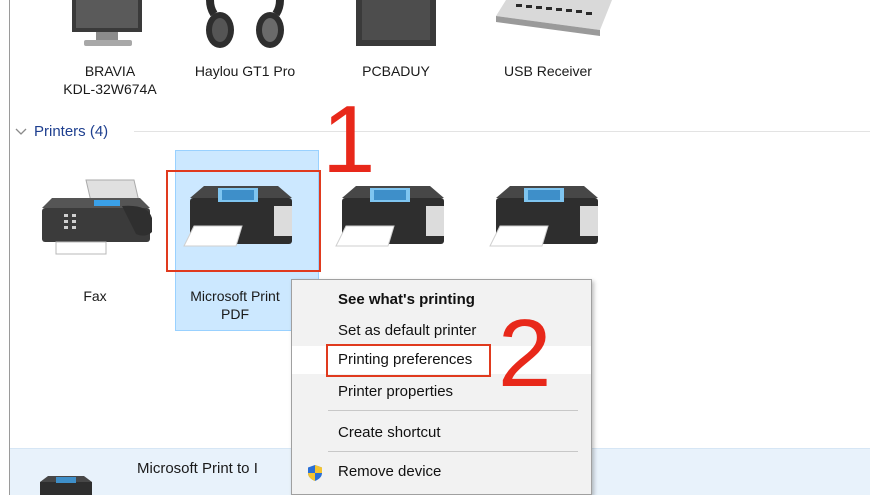 This screenshot has height=495, width=870. Describe the element at coordinates (9, 247) in the screenshot. I see `window-left-border` at that location.